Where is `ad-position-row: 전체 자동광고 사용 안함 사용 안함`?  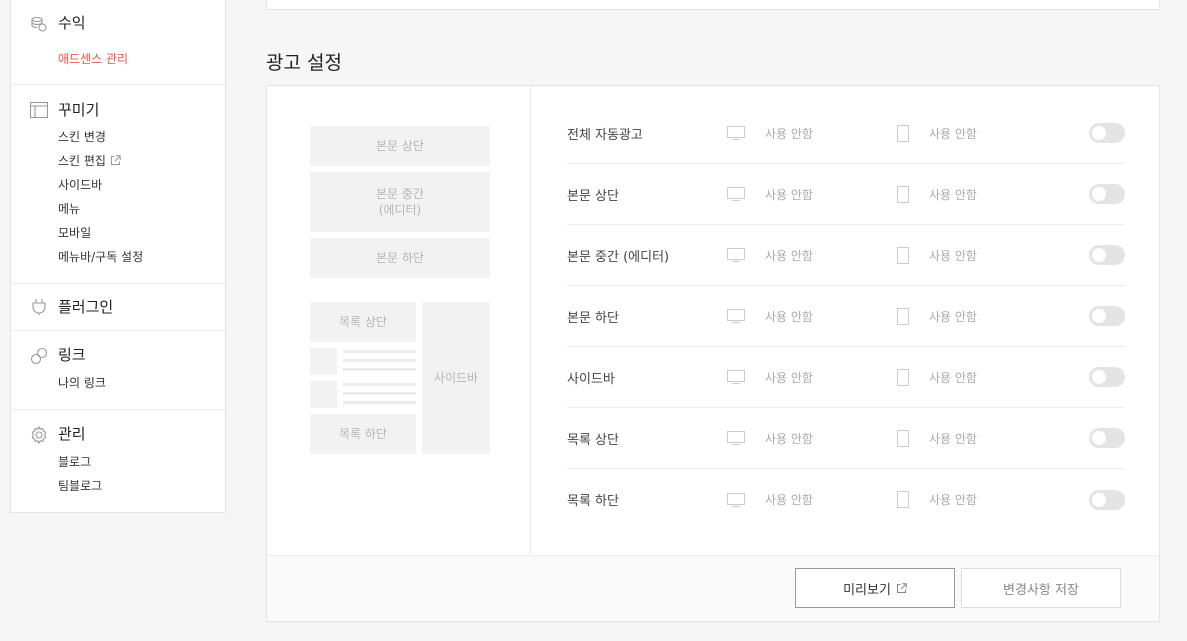
ad-position-row: 전체 자동광고 사용 안함 사용 안함 is located at coordinates (846, 133).